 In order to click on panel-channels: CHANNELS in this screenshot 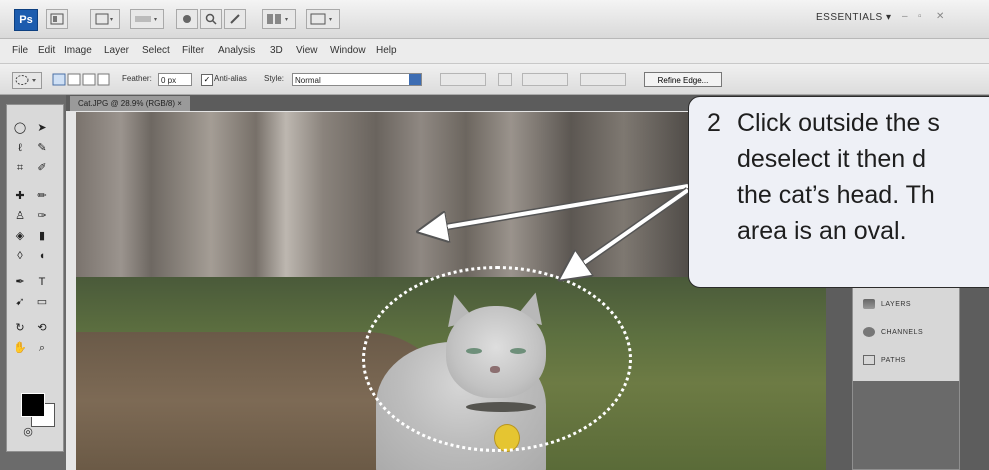, I will do `click(893, 332)`.